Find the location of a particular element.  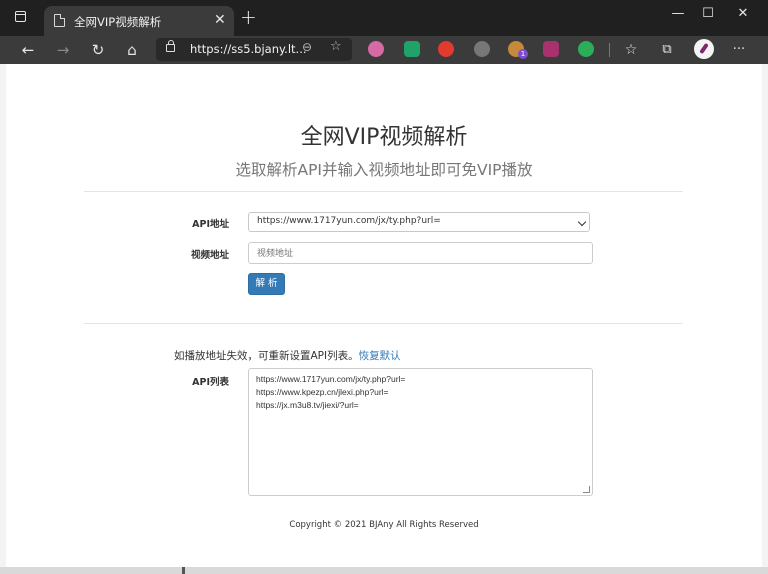

address-bar: https://ss5.bjany.lt... ⊖ ☆ is located at coordinates (254, 49).